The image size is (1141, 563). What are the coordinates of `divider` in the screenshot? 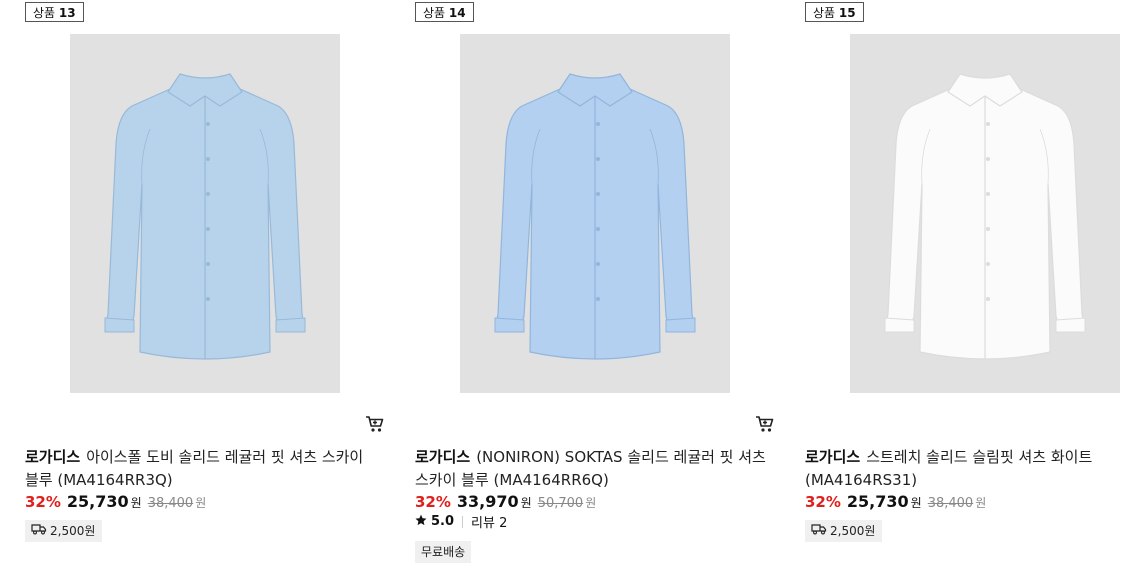 It's located at (463, 521).